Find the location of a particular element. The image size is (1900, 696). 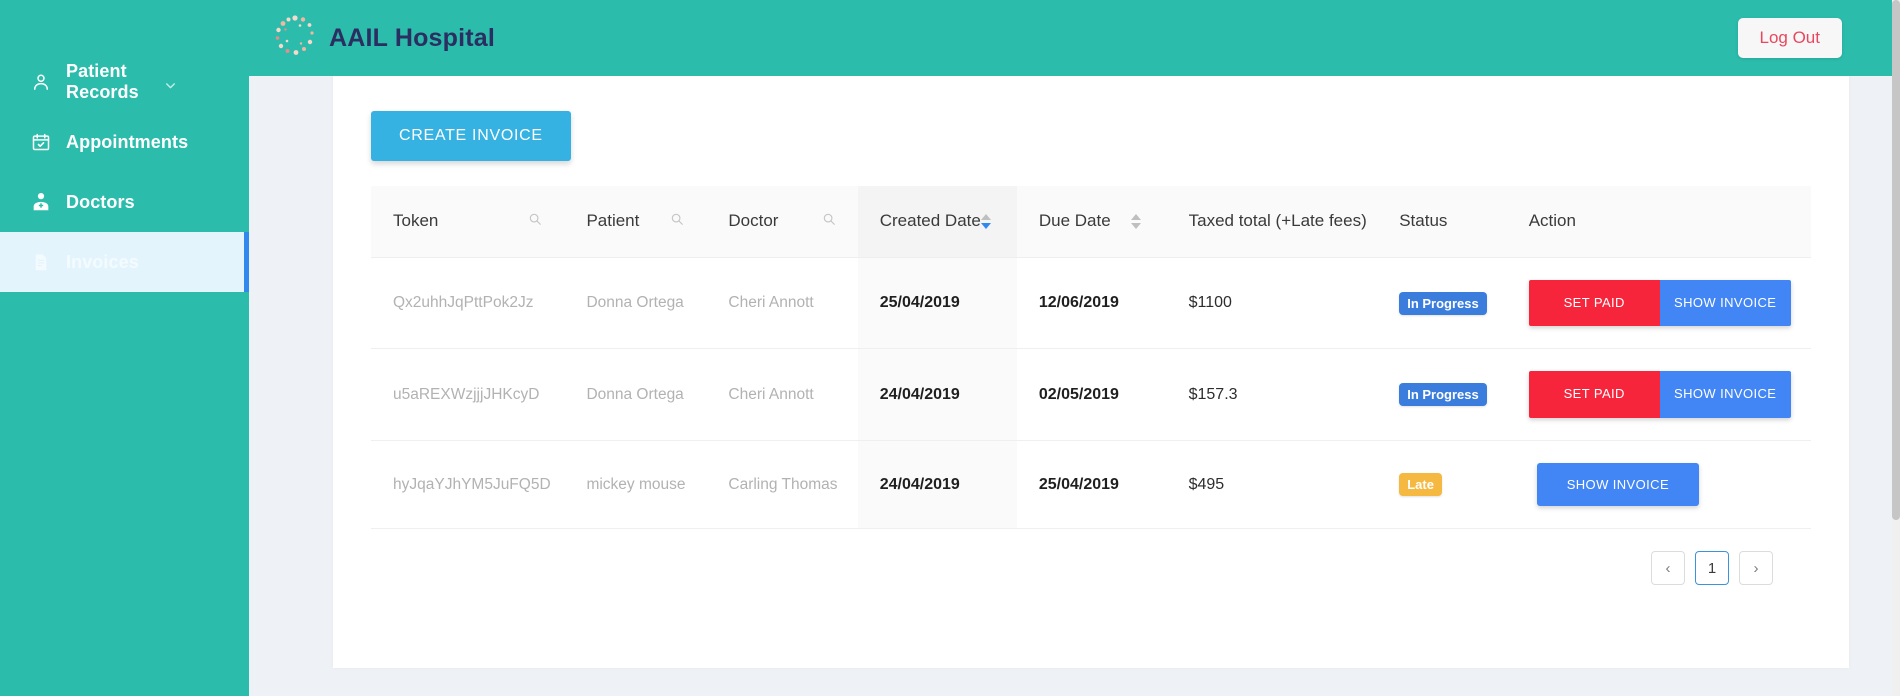

doctor-icon is located at coordinates (41, 202).